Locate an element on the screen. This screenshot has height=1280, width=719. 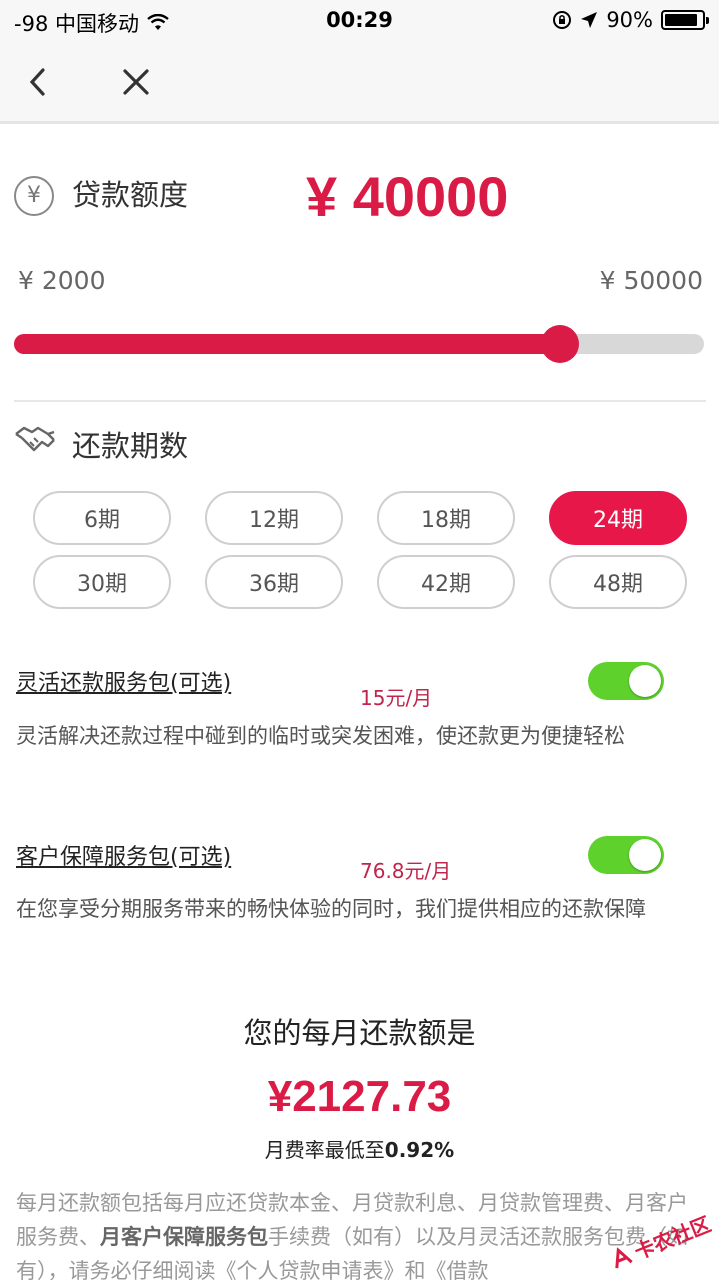
flexible-package-toggle is located at coordinates (626, 681).